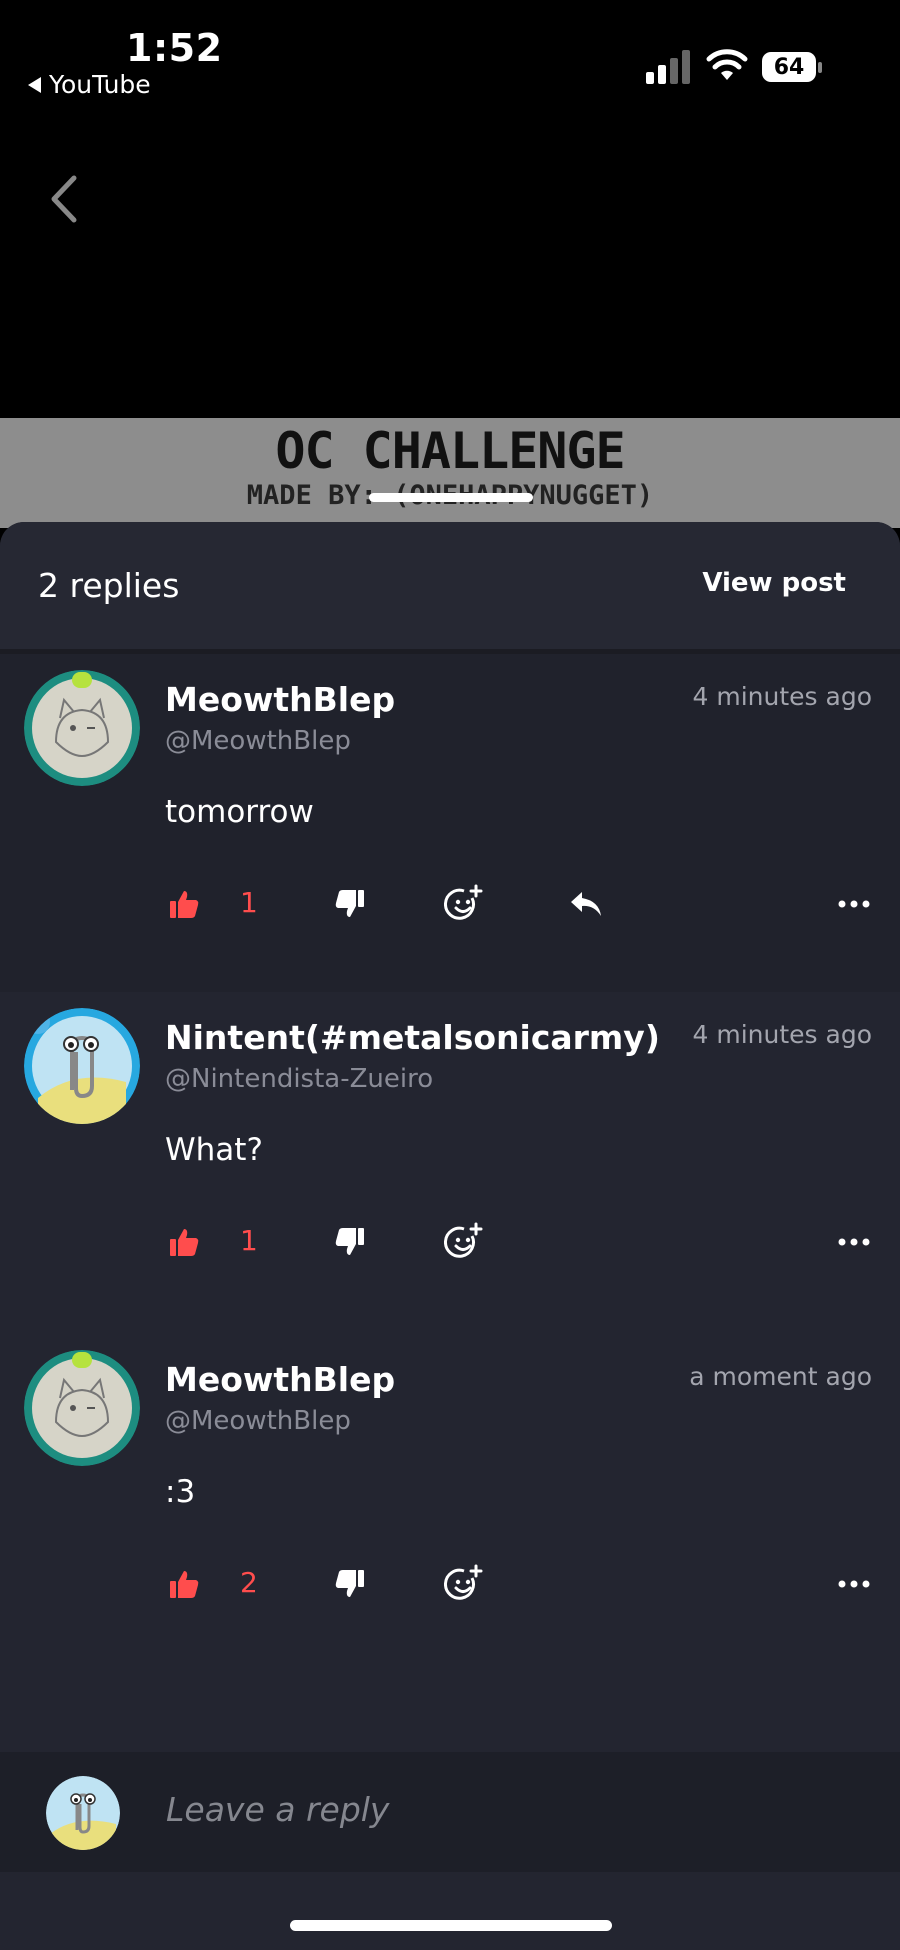  I want to click on video-thumbnail: OC CHALLENGE MADE BY: (ONEHAPPYNUGGET), so click(450, 473).